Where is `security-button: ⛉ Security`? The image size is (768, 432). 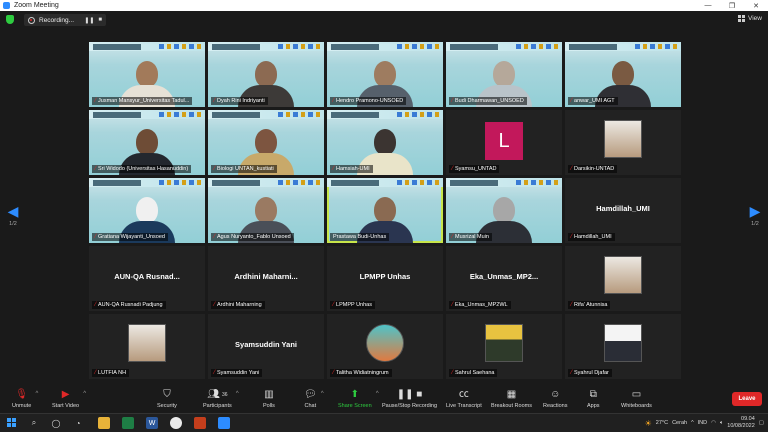 security-button: ⛉ Security is located at coordinates (167, 399).